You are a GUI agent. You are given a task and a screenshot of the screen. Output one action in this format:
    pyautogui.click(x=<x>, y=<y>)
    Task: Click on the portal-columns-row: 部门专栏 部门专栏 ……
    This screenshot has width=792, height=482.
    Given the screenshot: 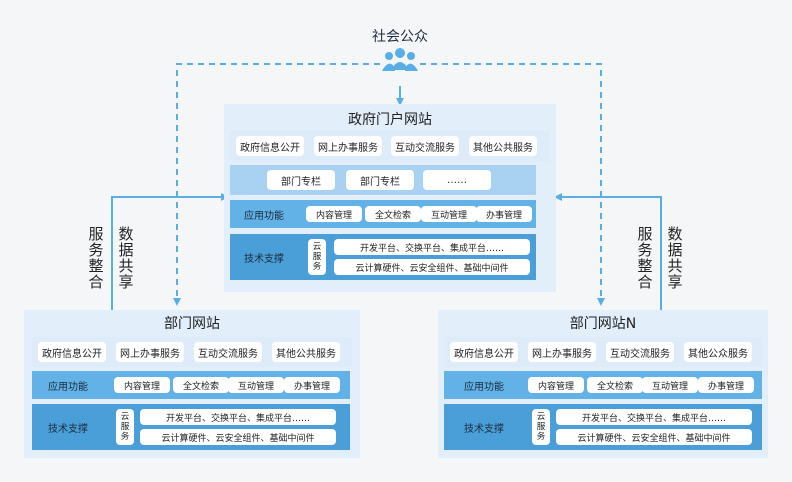 What is the action you would take?
    pyautogui.click(x=383, y=180)
    